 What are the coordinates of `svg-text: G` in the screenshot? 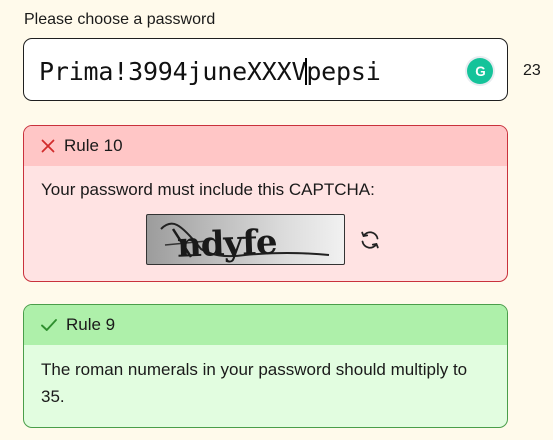 It's located at (480, 70).